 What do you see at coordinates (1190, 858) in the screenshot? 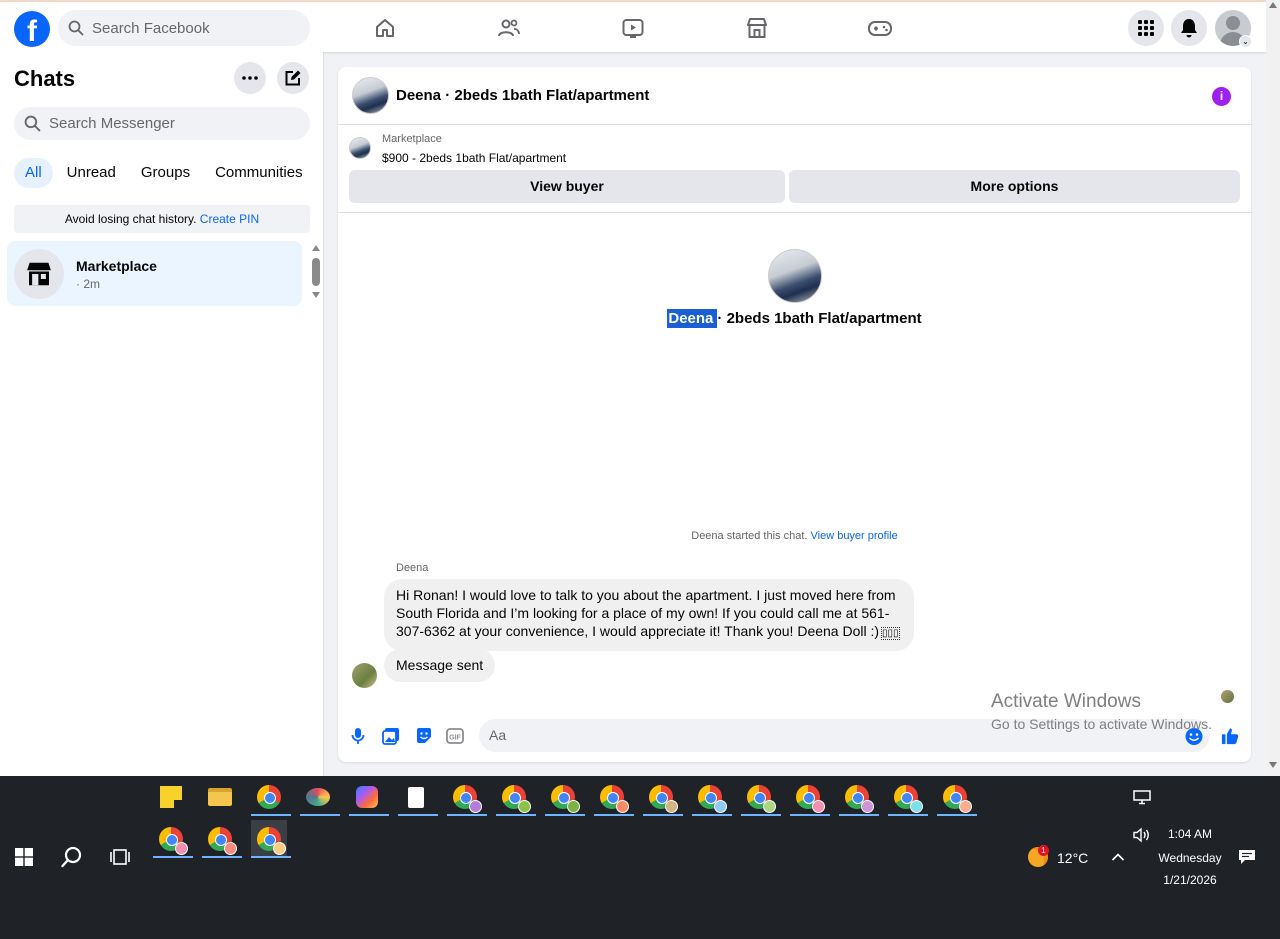
I see `clock-day: Wednesday` at bounding box center [1190, 858].